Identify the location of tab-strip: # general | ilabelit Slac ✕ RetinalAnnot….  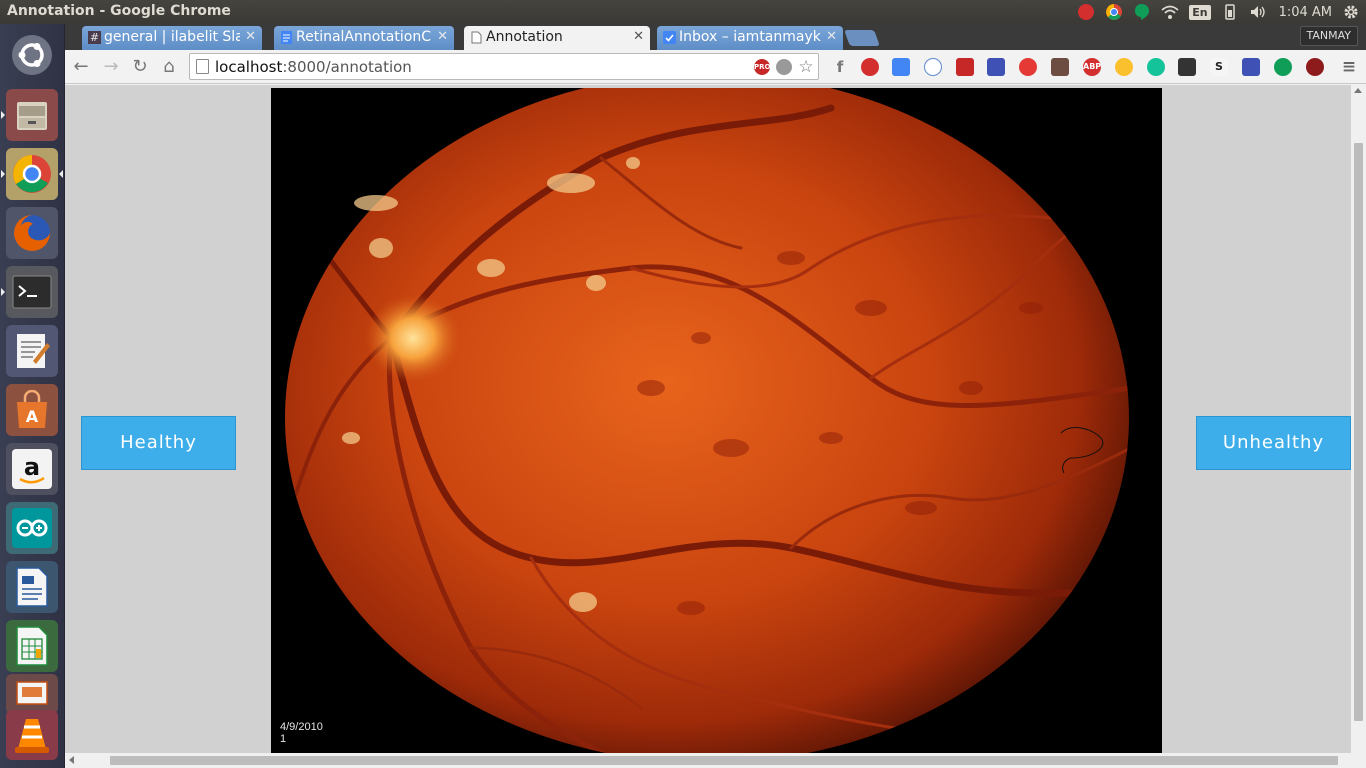
(715, 37).